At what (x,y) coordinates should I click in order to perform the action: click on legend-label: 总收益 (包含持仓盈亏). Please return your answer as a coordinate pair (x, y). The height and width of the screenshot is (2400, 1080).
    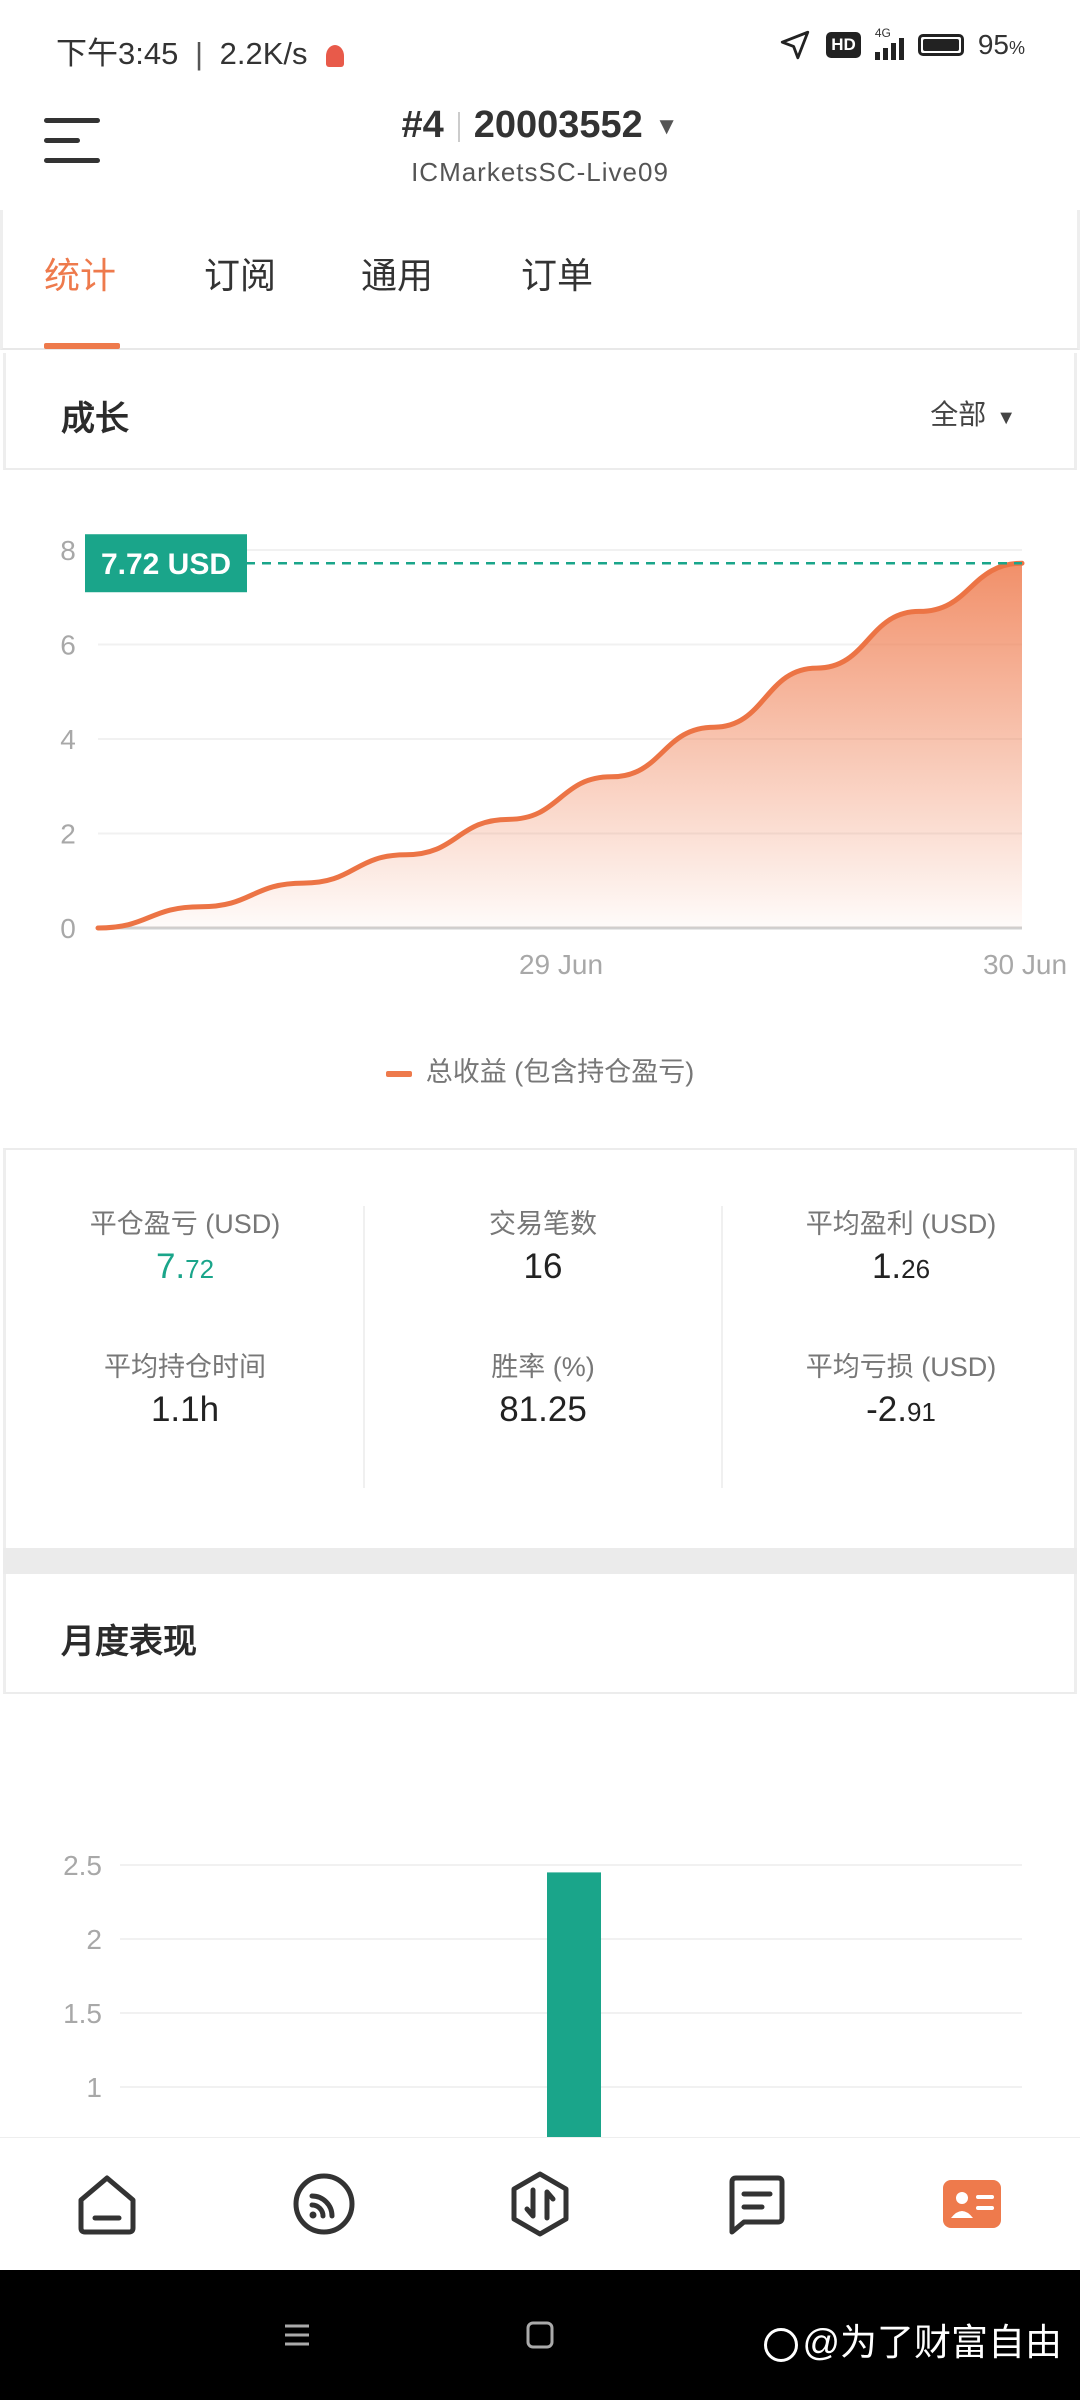
    Looking at the image, I should click on (560, 1072).